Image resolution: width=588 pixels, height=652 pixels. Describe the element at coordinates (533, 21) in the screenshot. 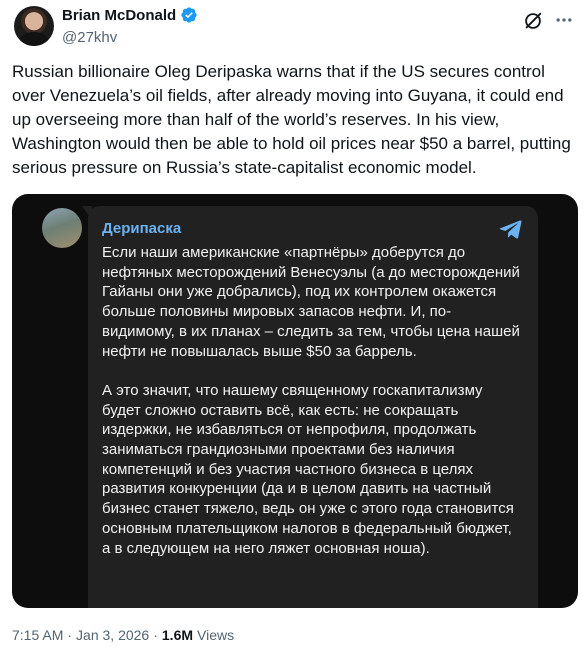

I see `grok-icon` at that location.